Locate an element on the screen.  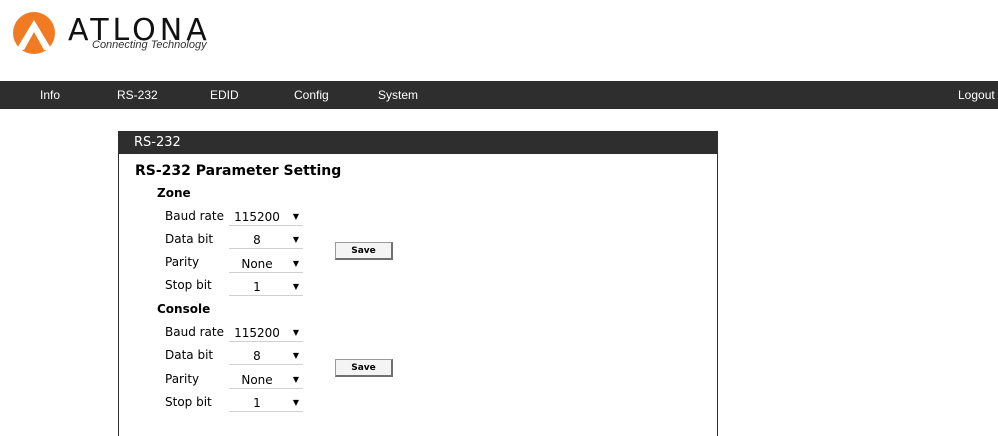
console-data-bit-select: 8 ▼ is located at coordinates (266, 356).